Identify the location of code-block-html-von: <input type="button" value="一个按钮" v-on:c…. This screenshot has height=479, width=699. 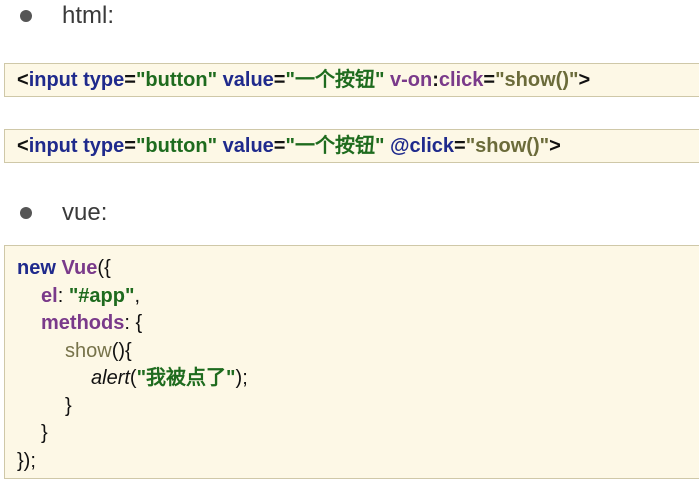
(351, 80).